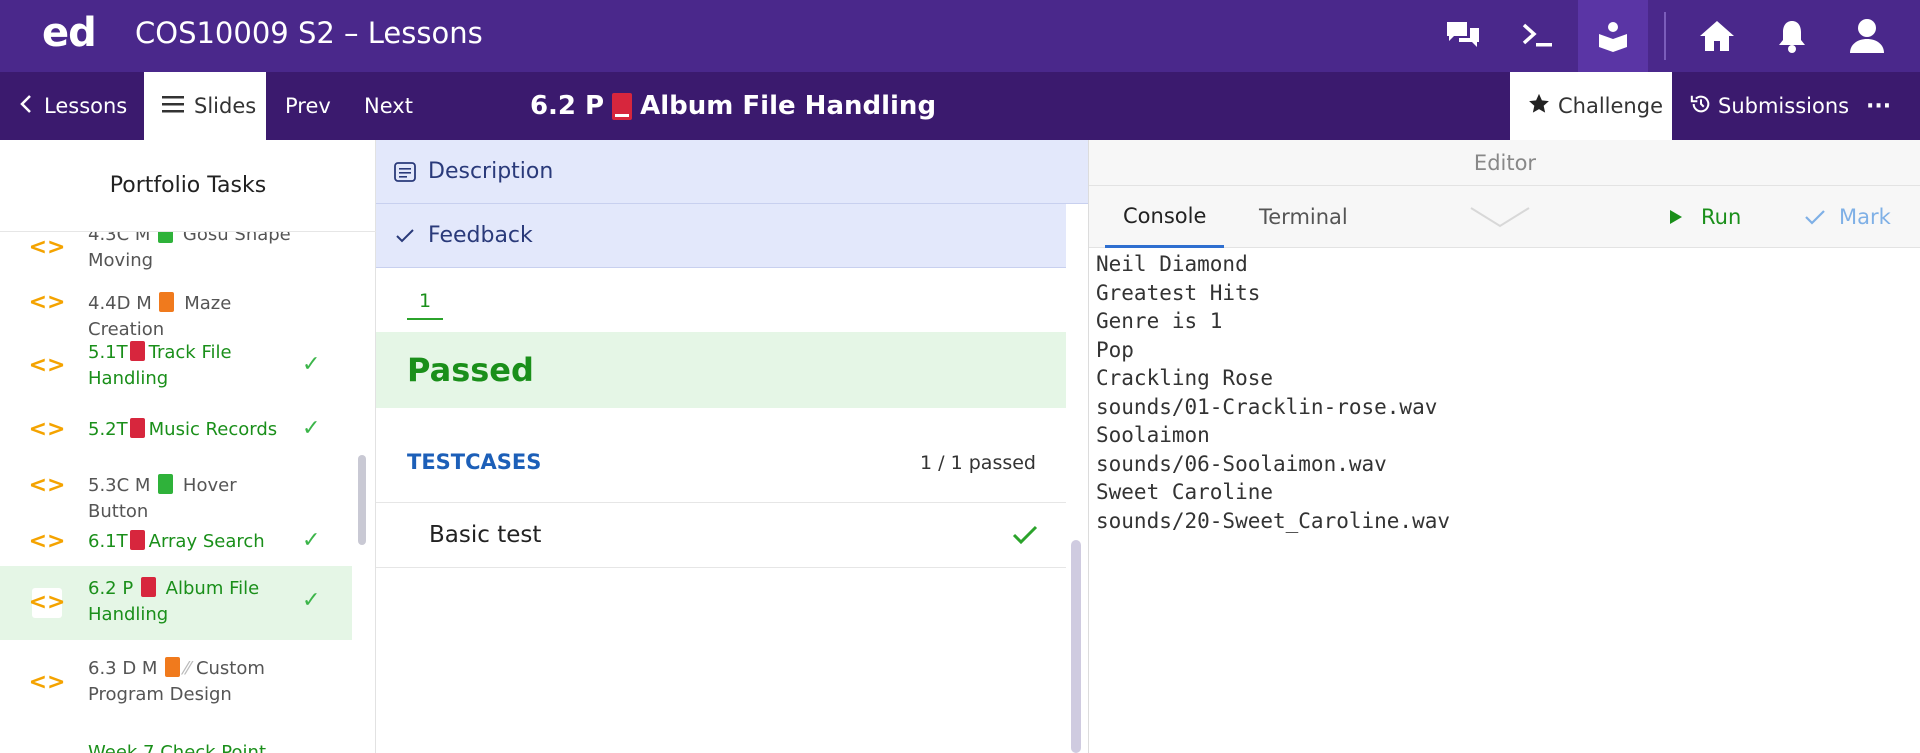 This screenshot has width=1920, height=753. Describe the element at coordinates (732, 172) in the screenshot. I see `description-section: Description` at that location.